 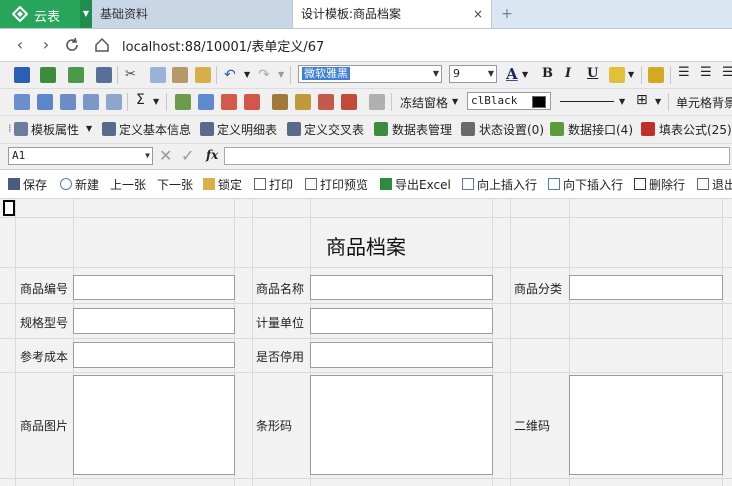 I want to click on print-button: 打印, so click(x=273, y=184).